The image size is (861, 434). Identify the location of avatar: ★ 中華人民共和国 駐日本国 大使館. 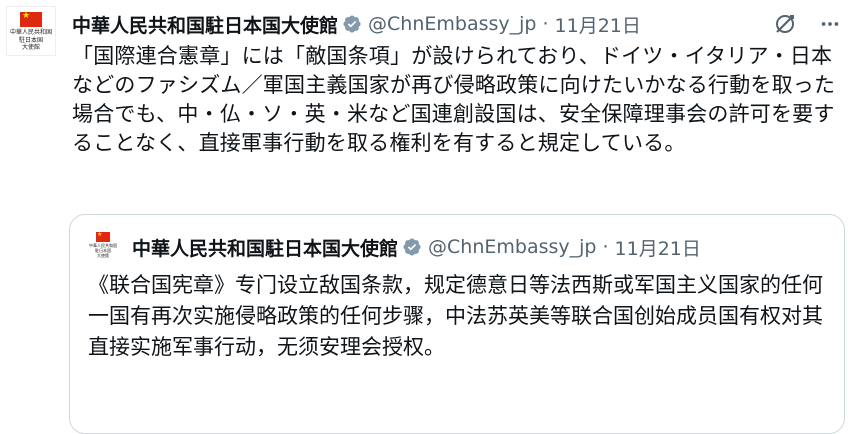
(31, 31).